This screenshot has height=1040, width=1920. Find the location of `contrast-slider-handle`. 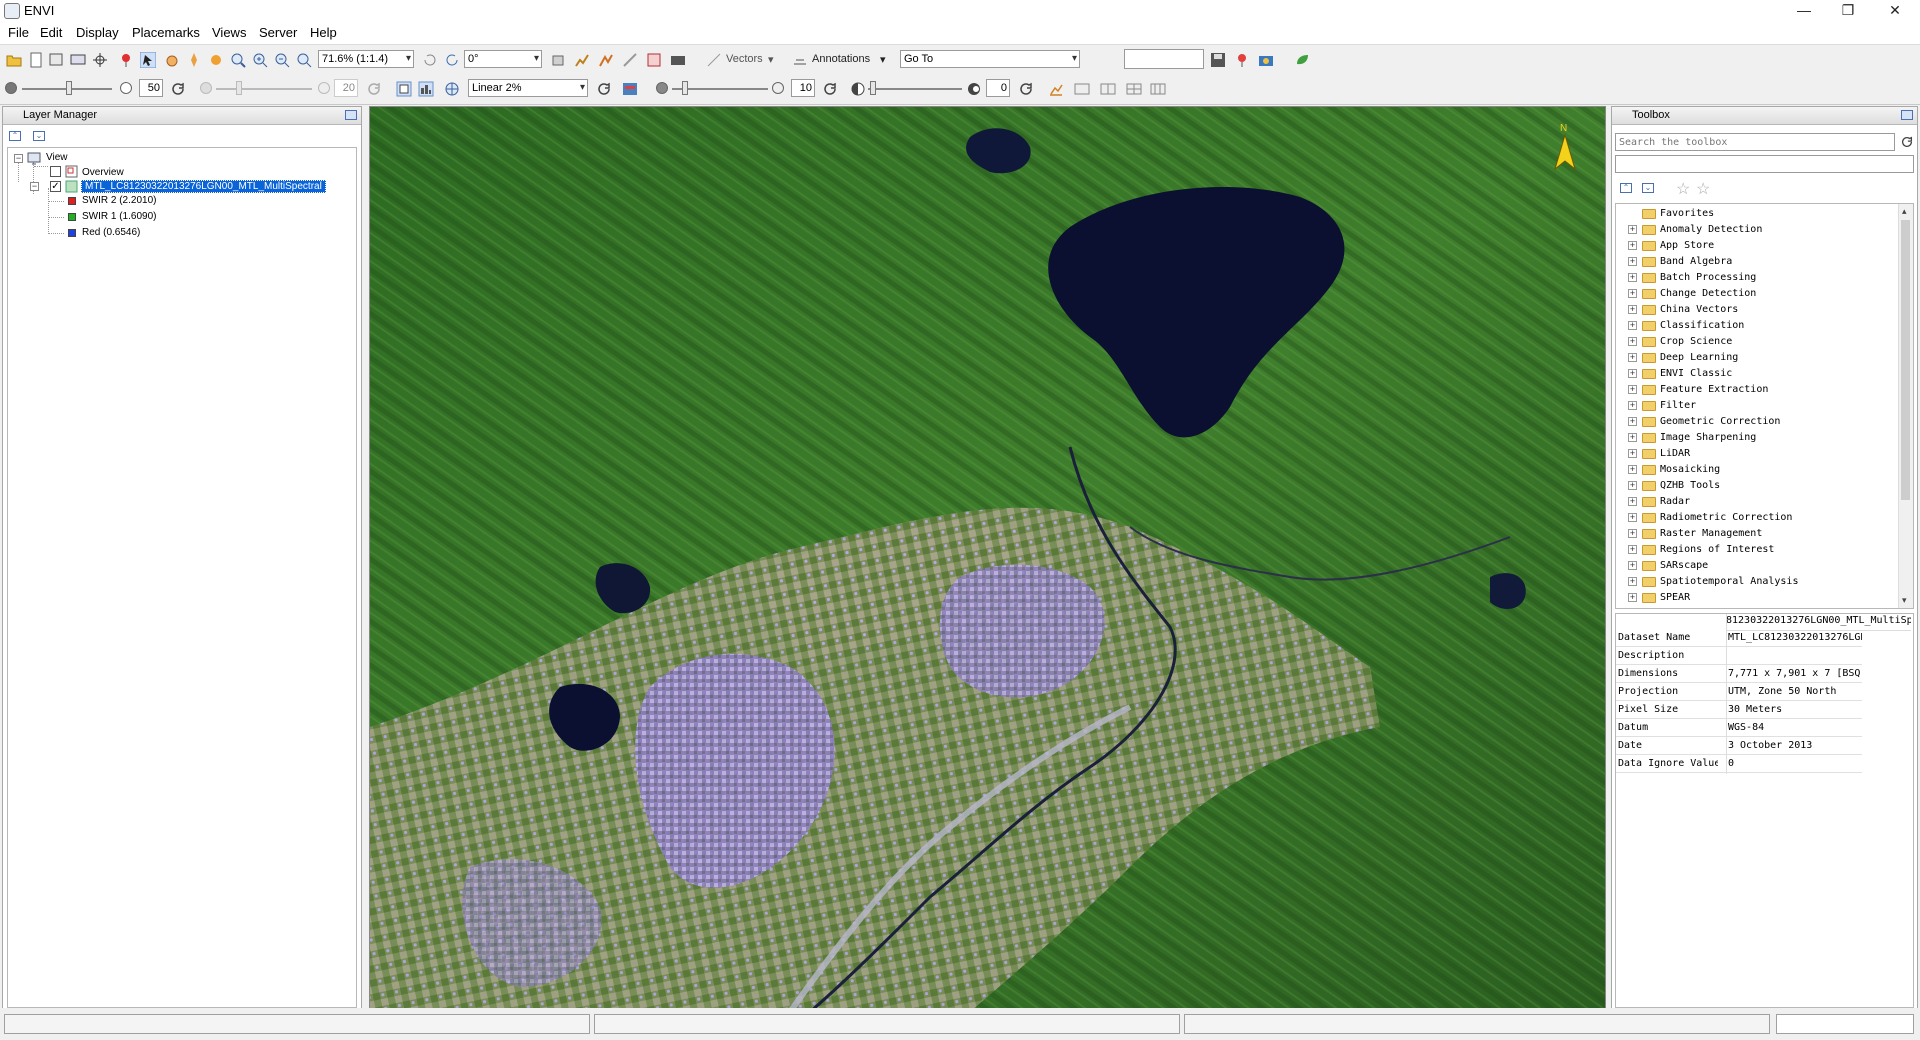

contrast-slider-handle is located at coordinates (873, 88).